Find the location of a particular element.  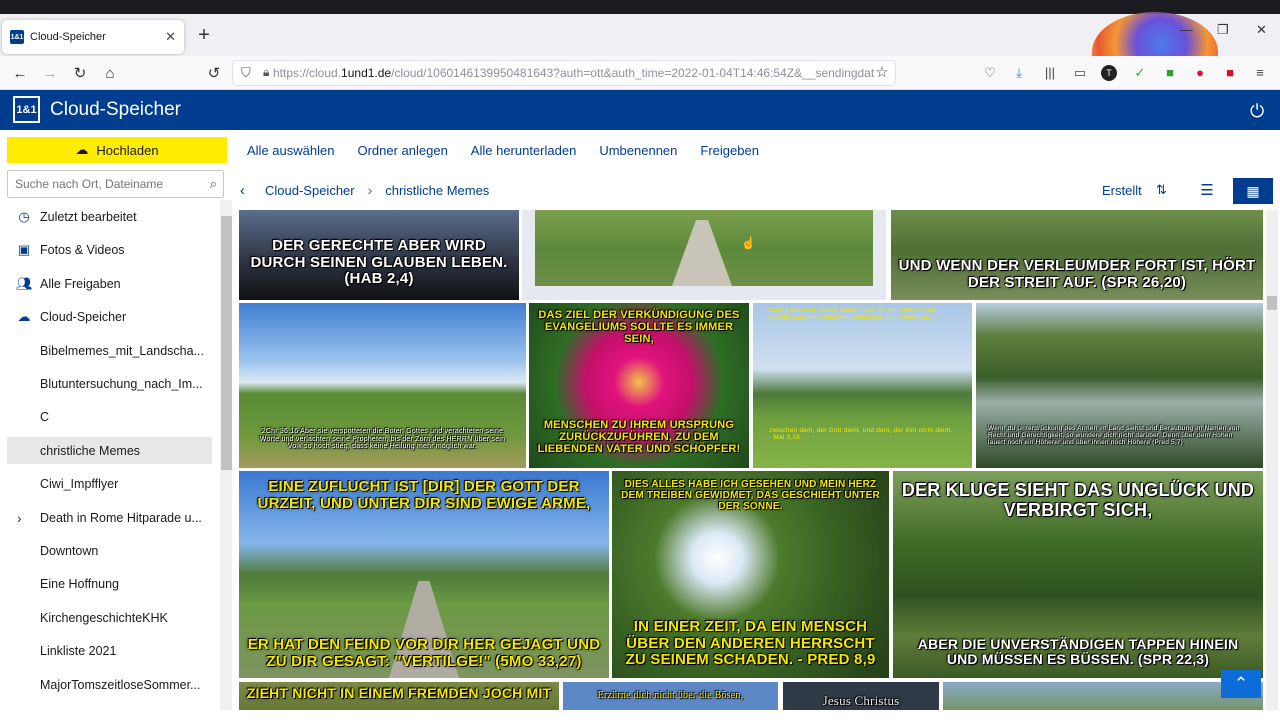

upload-cloud-icon: ☁ is located at coordinates (82, 149).